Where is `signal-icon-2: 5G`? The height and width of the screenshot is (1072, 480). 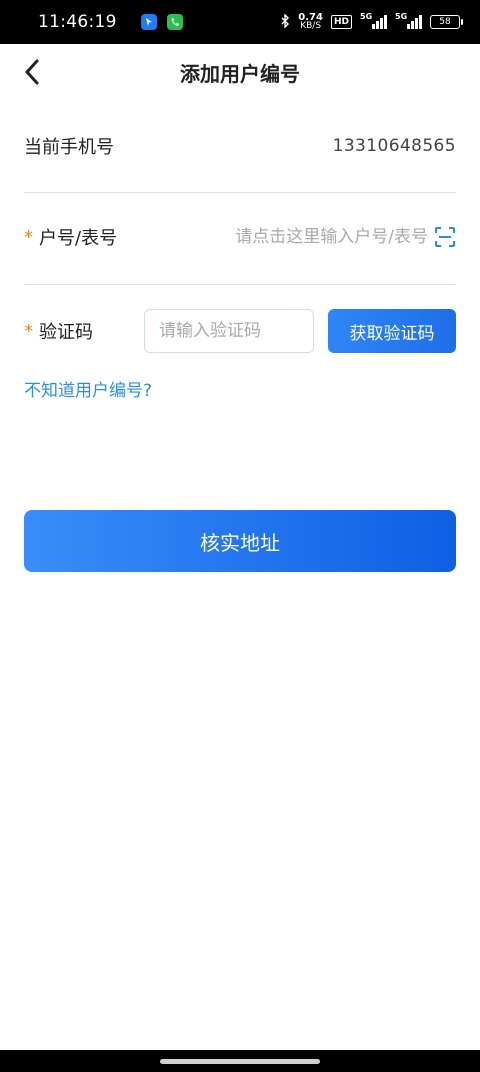
signal-icon-2: 5G is located at coordinates (408, 20).